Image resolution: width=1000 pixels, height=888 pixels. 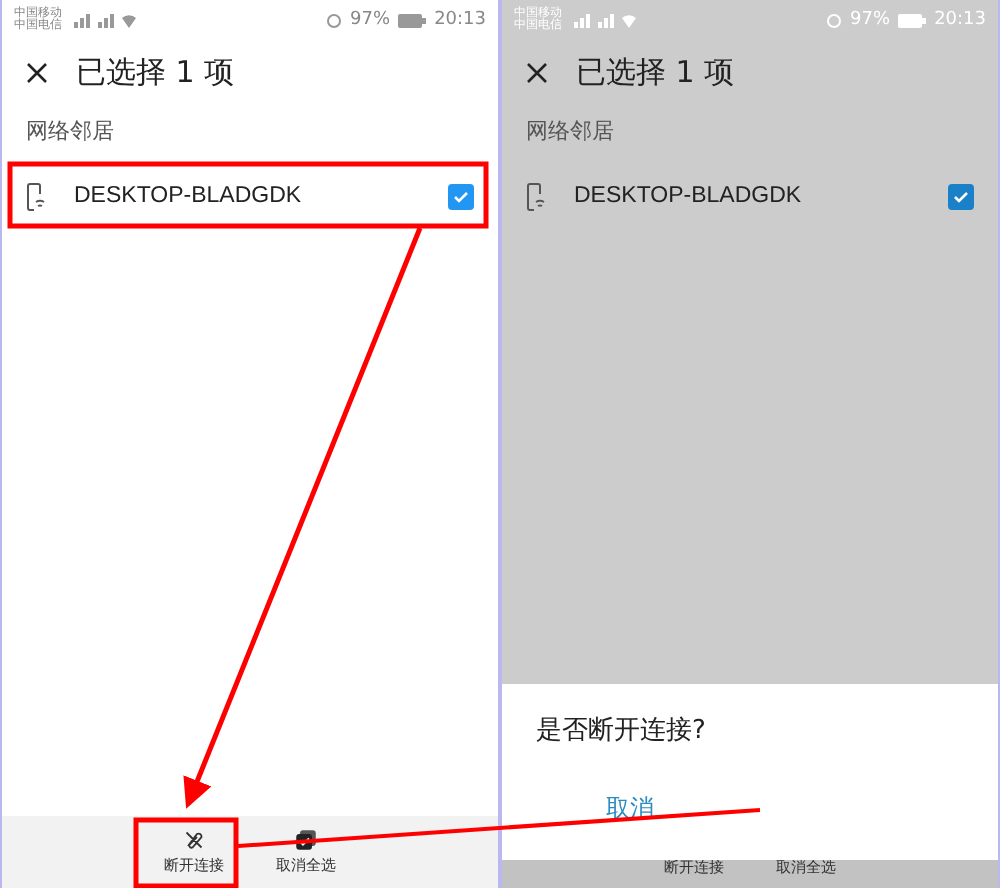 What do you see at coordinates (370, 20) in the screenshot?
I see `battery-percent: 97%` at bounding box center [370, 20].